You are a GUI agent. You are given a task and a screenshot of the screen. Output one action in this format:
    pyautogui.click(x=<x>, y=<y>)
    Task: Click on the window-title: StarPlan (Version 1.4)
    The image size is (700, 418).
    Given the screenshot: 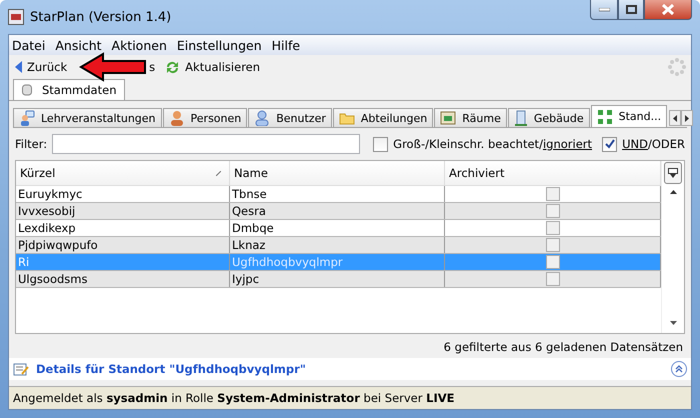 What is the action you would take?
    pyautogui.click(x=101, y=17)
    